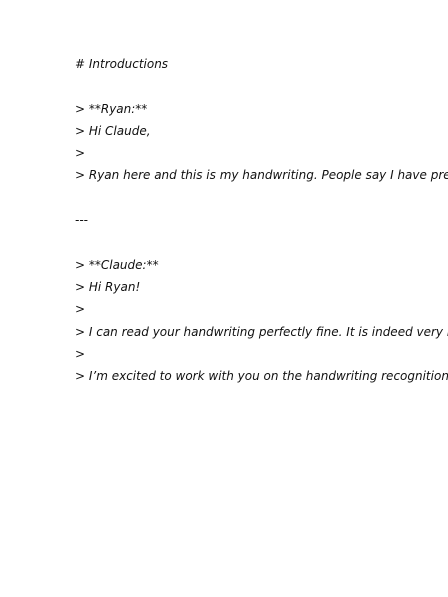 The image size is (448, 597). Describe the element at coordinates (108, 286) in the screenshot. I see `quote-line: > Hi Ryan!` at that location.